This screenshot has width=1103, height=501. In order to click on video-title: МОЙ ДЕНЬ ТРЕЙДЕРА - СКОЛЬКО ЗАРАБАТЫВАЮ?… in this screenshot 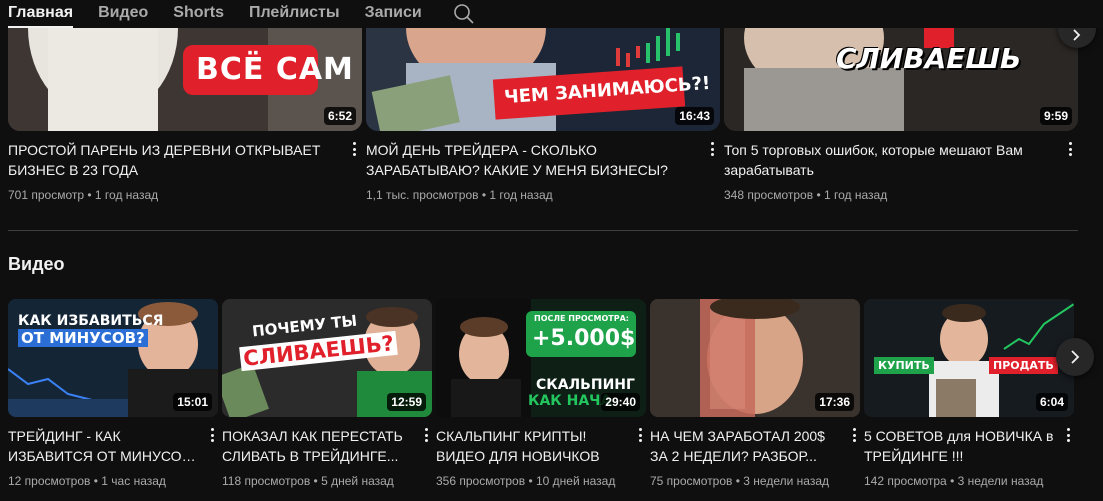, I will do `click(528, 160)`.